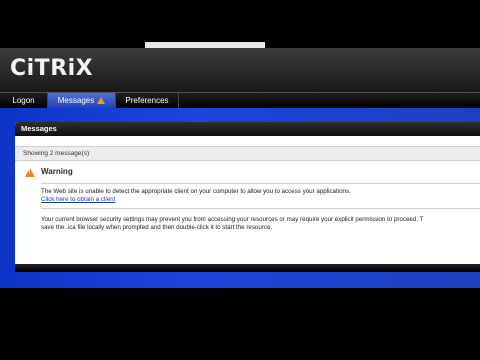 This screenshot has height=360, width=480. I want to click on tab-messages-label: Messages, so click(76, 100).